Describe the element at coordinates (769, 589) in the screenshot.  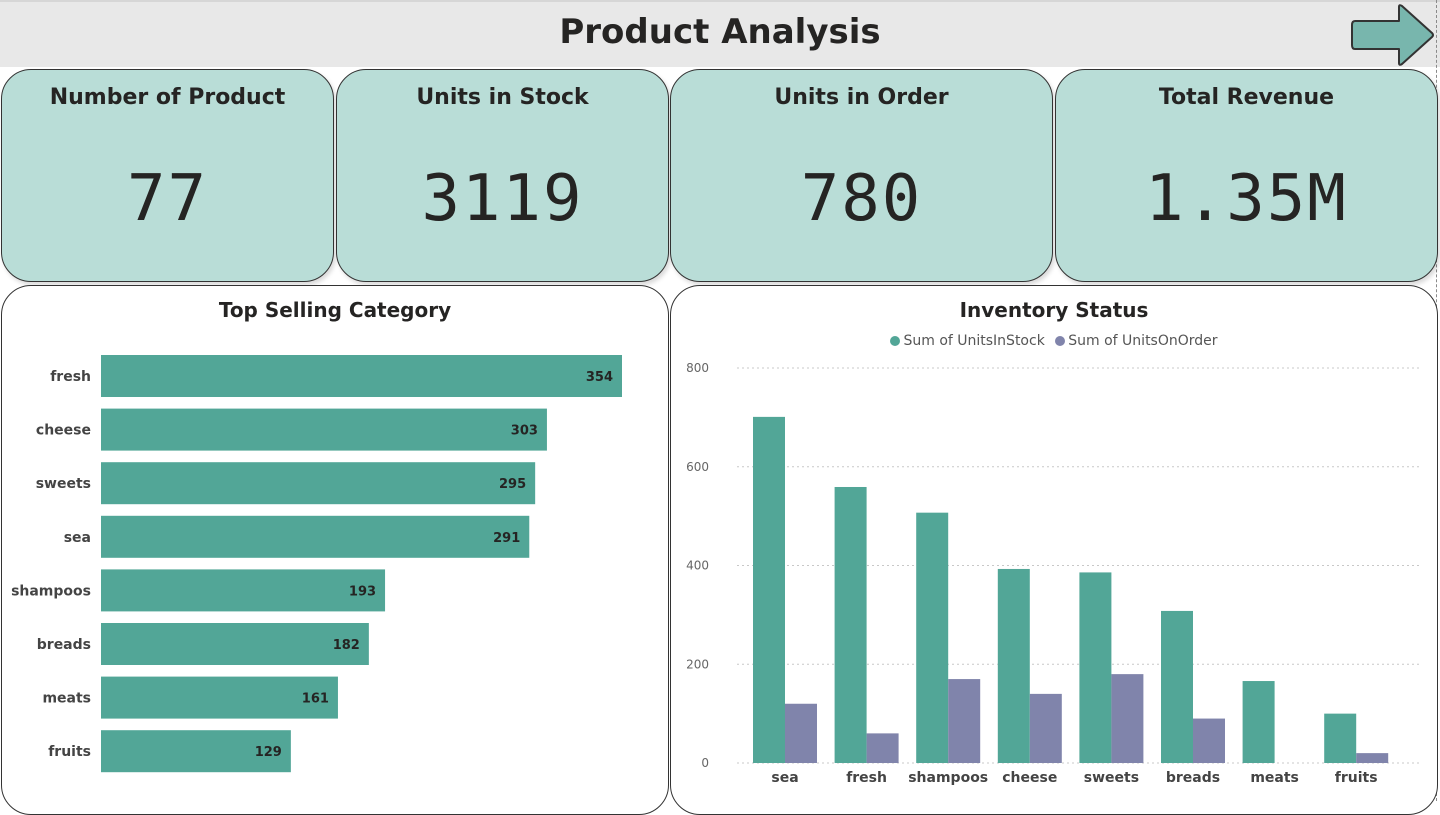
I see `bar-sea-in-stock` at that location.